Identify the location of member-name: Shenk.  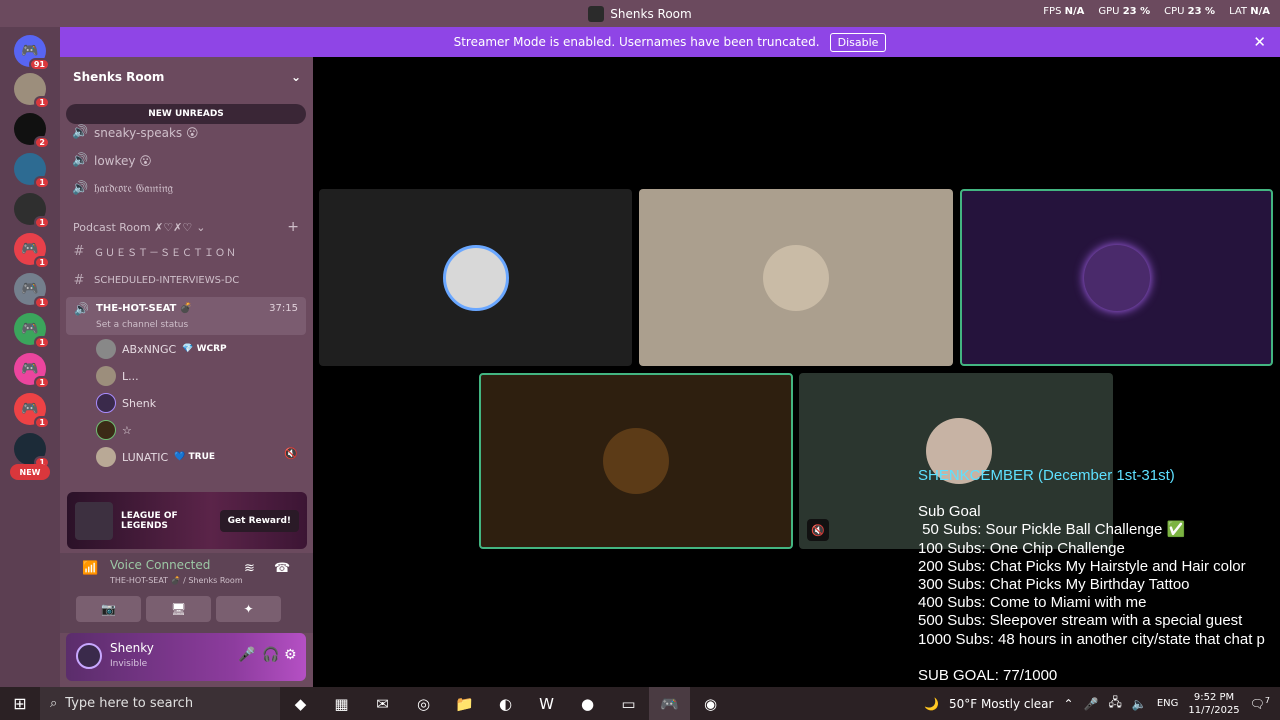
(139, 403).